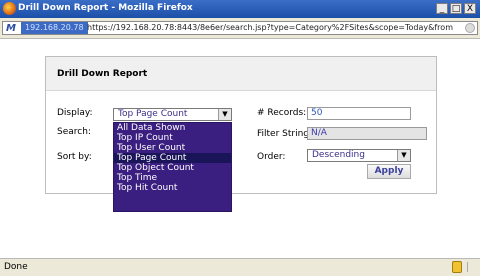 The height and width of the screenshot is (276, 480). I want to click on filter-label: Filter String:, so click(285, 134).